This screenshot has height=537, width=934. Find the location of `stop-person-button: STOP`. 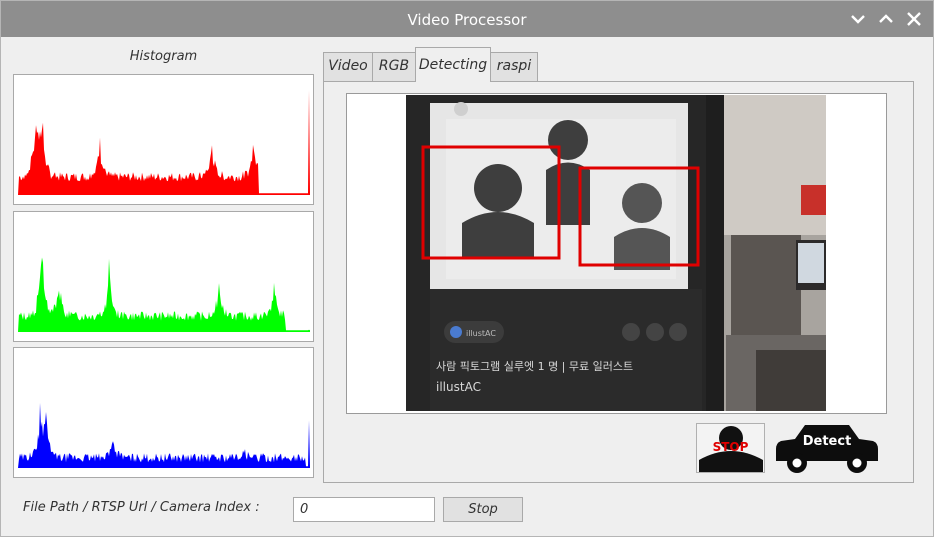

stop-person-button: STOP is located at coordinates (730, 448).